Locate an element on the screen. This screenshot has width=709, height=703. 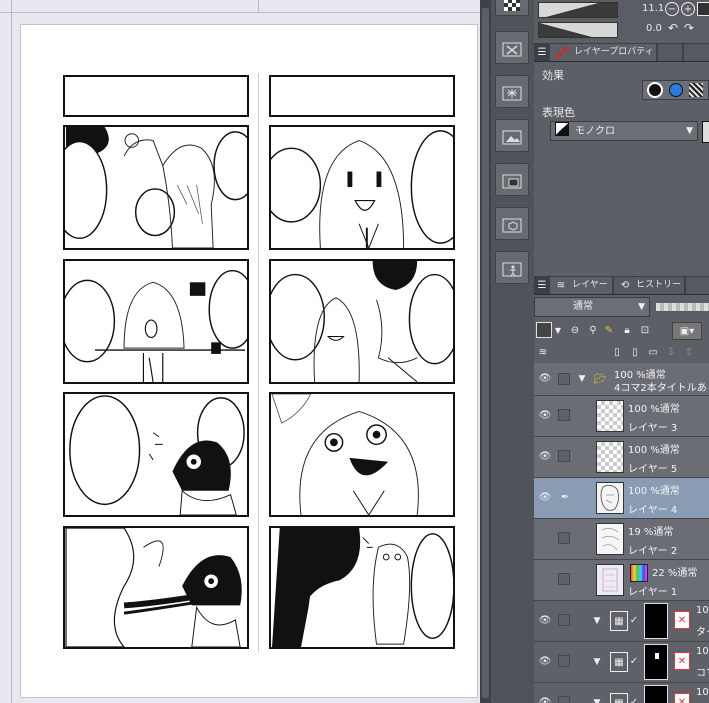
color-swatch is located at coordinates (705, 132).